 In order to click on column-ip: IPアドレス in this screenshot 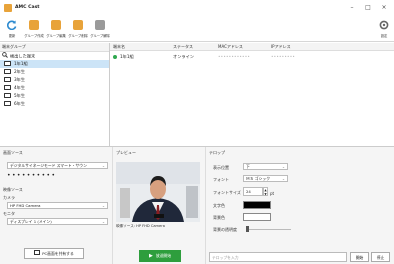, I will do `click(281, 46)`.